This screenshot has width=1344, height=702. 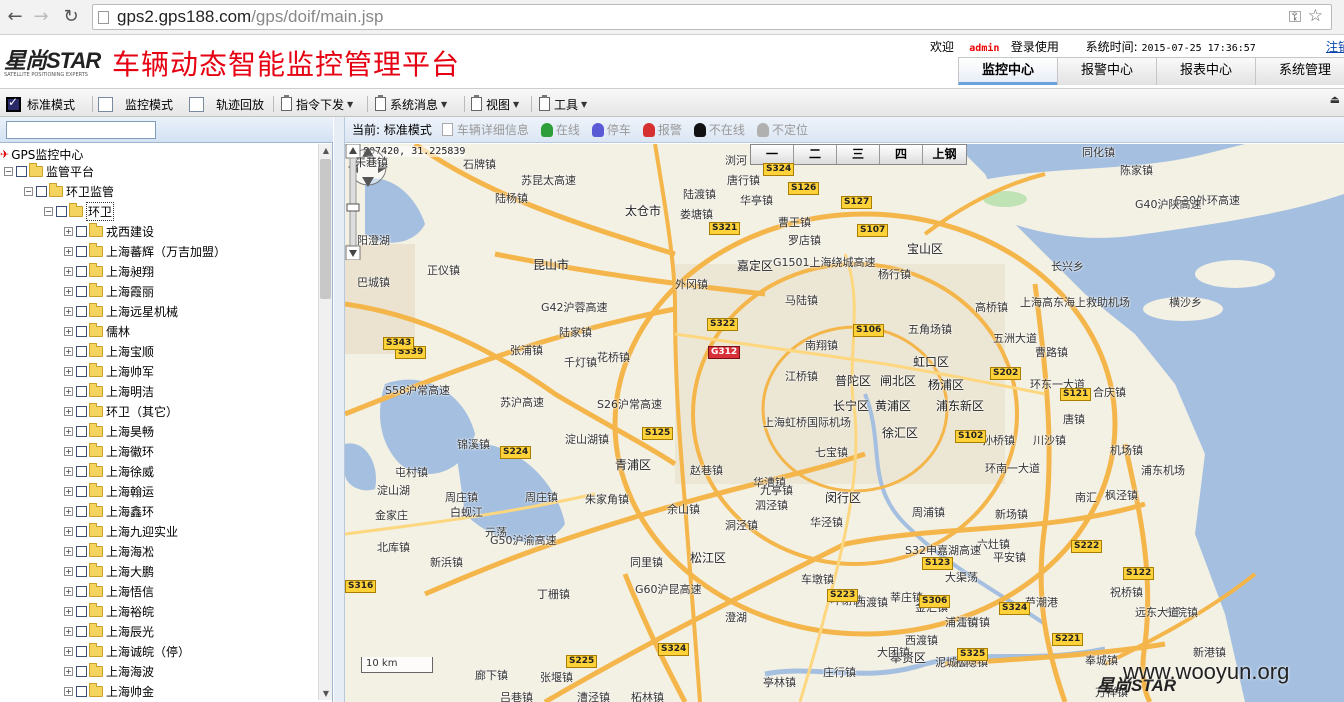 I want to click on vehicle-detail-button: 车辆详细信息, so click(x=485, y=129).